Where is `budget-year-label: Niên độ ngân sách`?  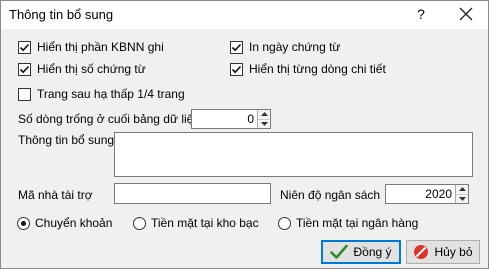 budget-year-label: Niên độ ngân sách is located at coordinates (330, 195).